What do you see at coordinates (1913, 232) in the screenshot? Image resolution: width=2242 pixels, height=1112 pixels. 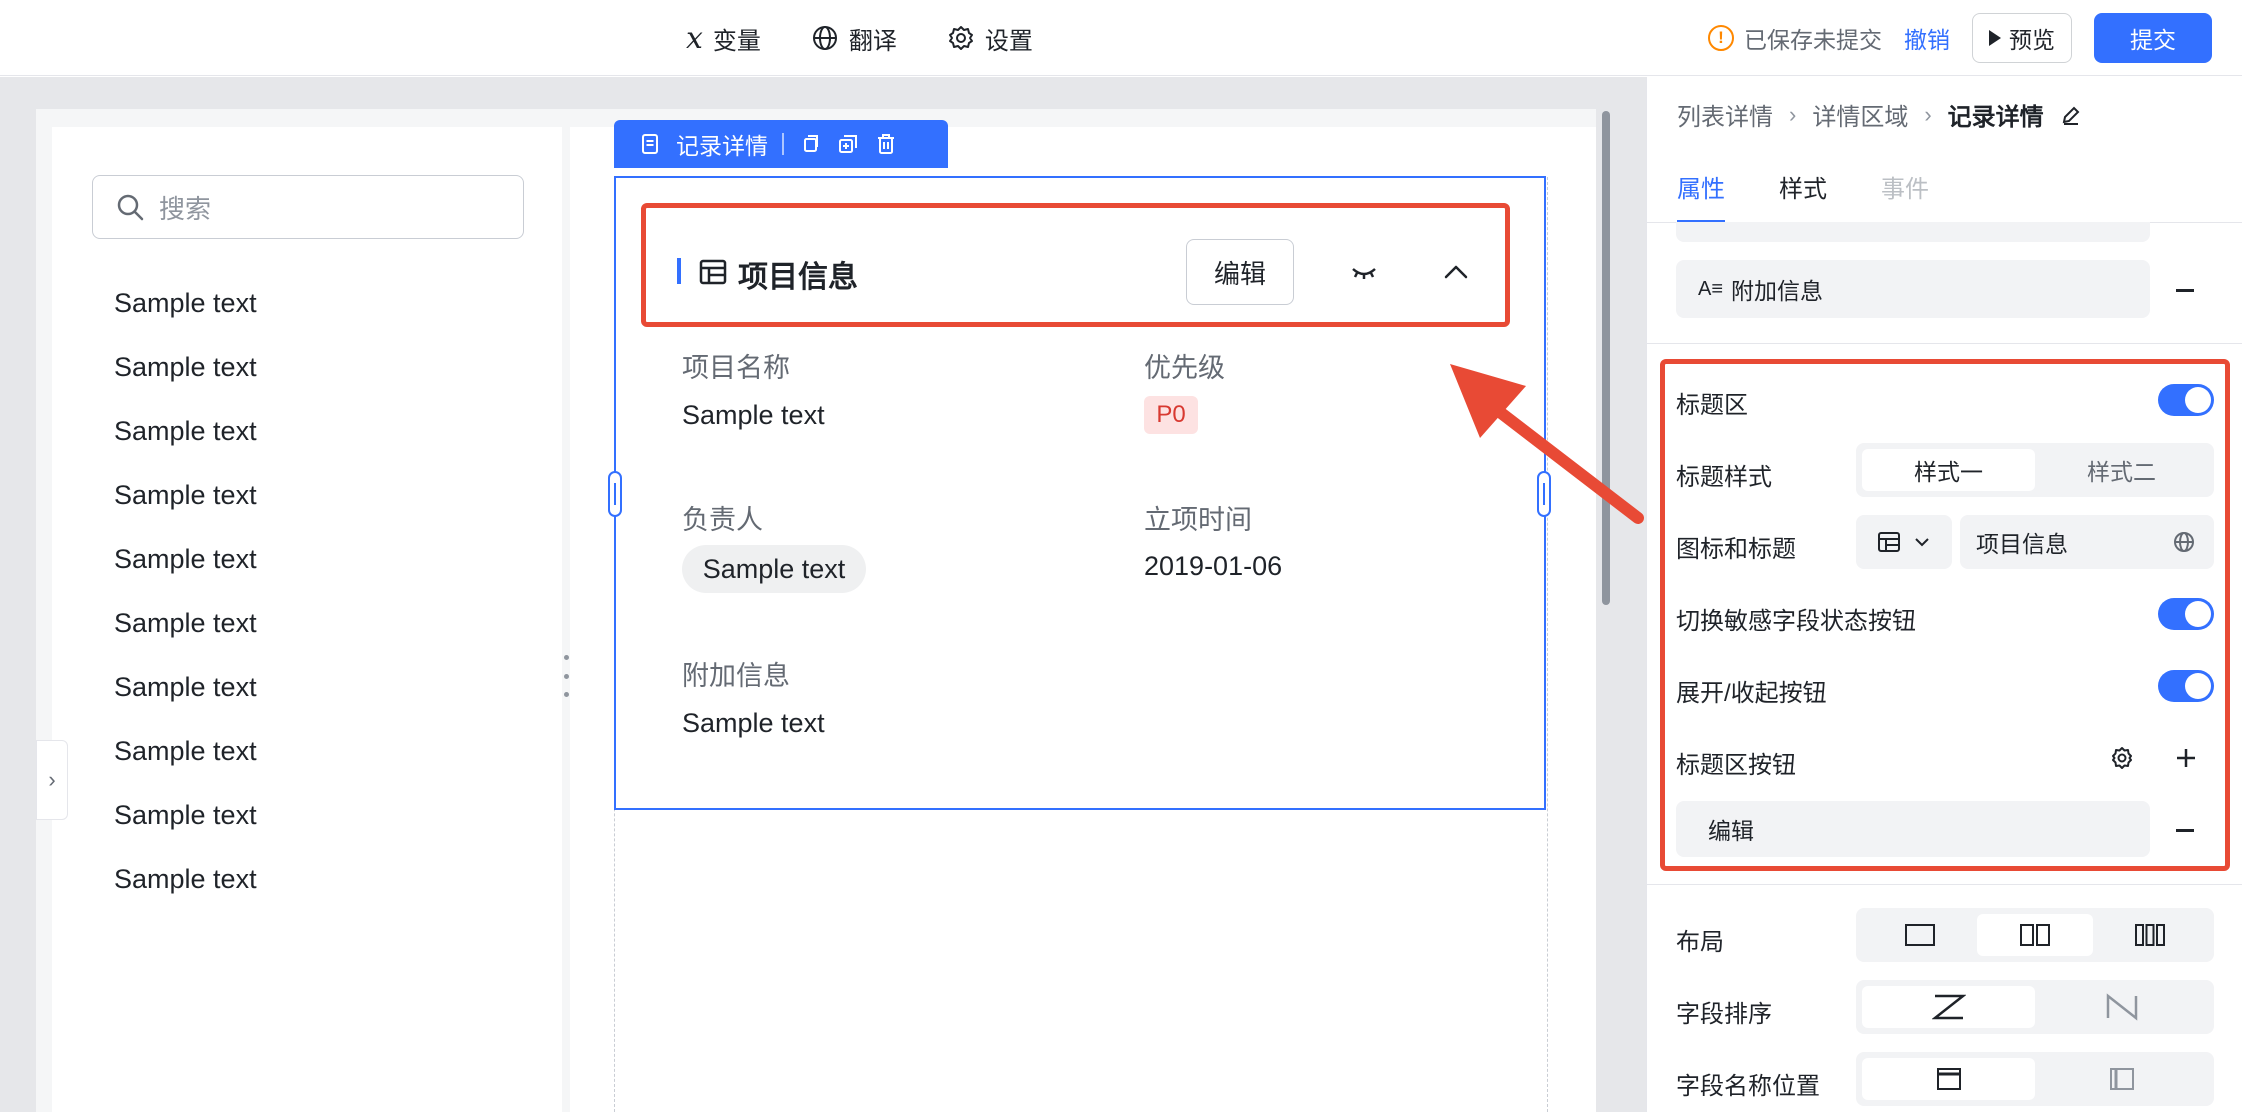 I see `field-item-partial` at bounding box center [1913, 232].